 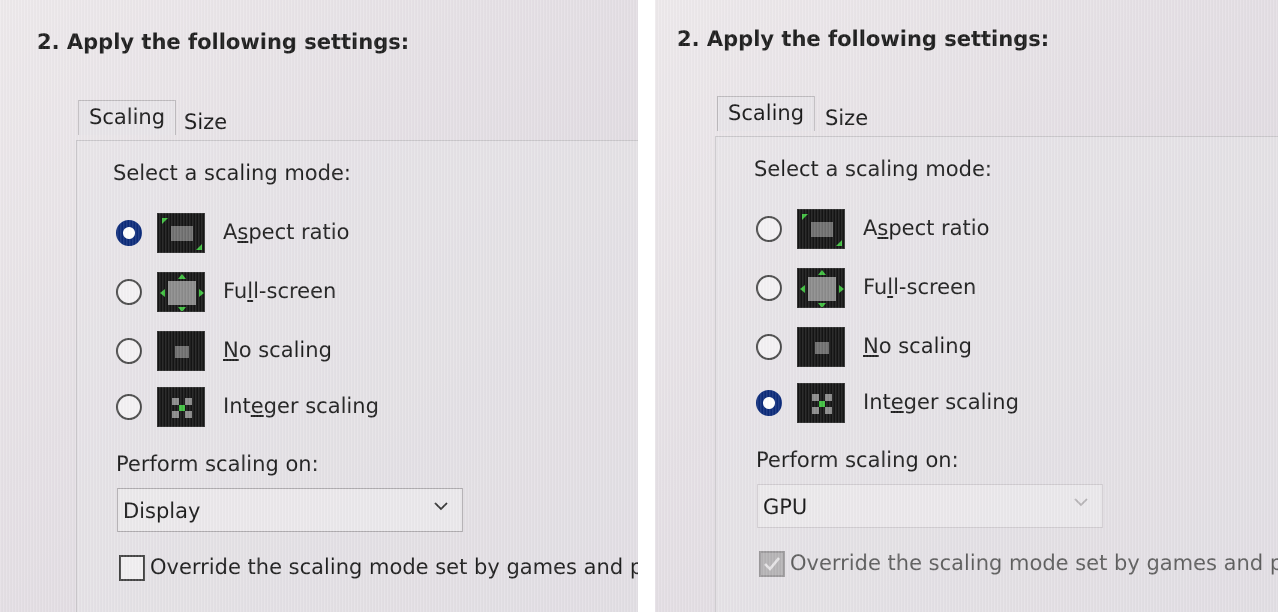 I want to click on dropdown-value: Display, so click(x=162, y=511).